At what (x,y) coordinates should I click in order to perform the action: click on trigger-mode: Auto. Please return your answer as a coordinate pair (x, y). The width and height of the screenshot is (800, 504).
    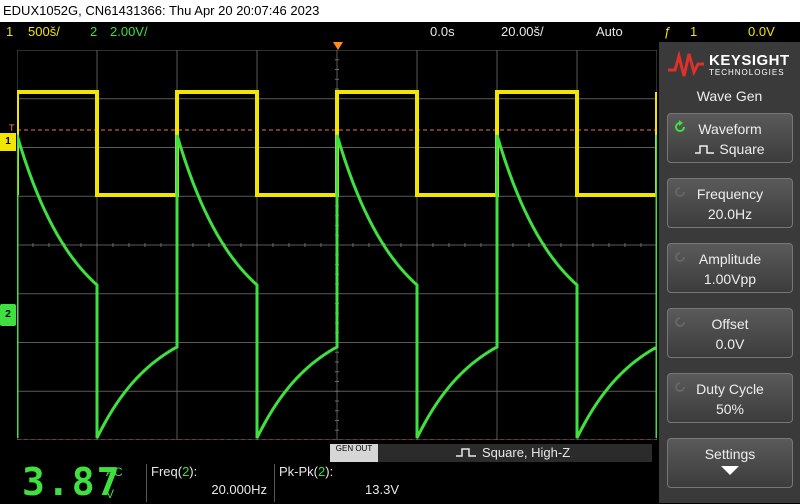
    Looking at the image, I should click on (609, 32).